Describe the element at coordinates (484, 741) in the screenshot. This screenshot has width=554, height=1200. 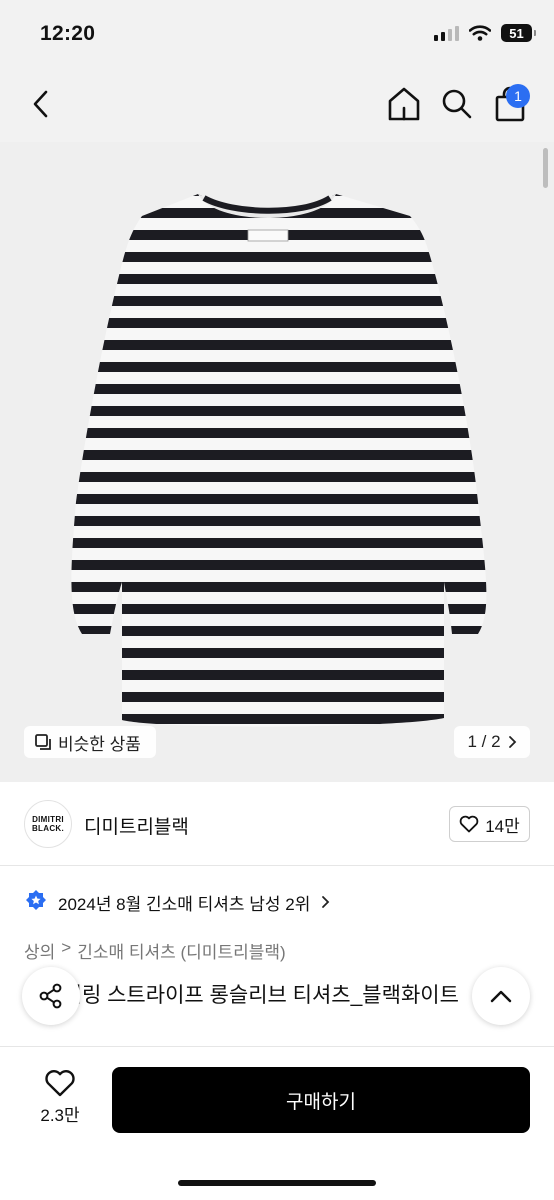
I see `image-pager-label: 1 / 2` at that location.